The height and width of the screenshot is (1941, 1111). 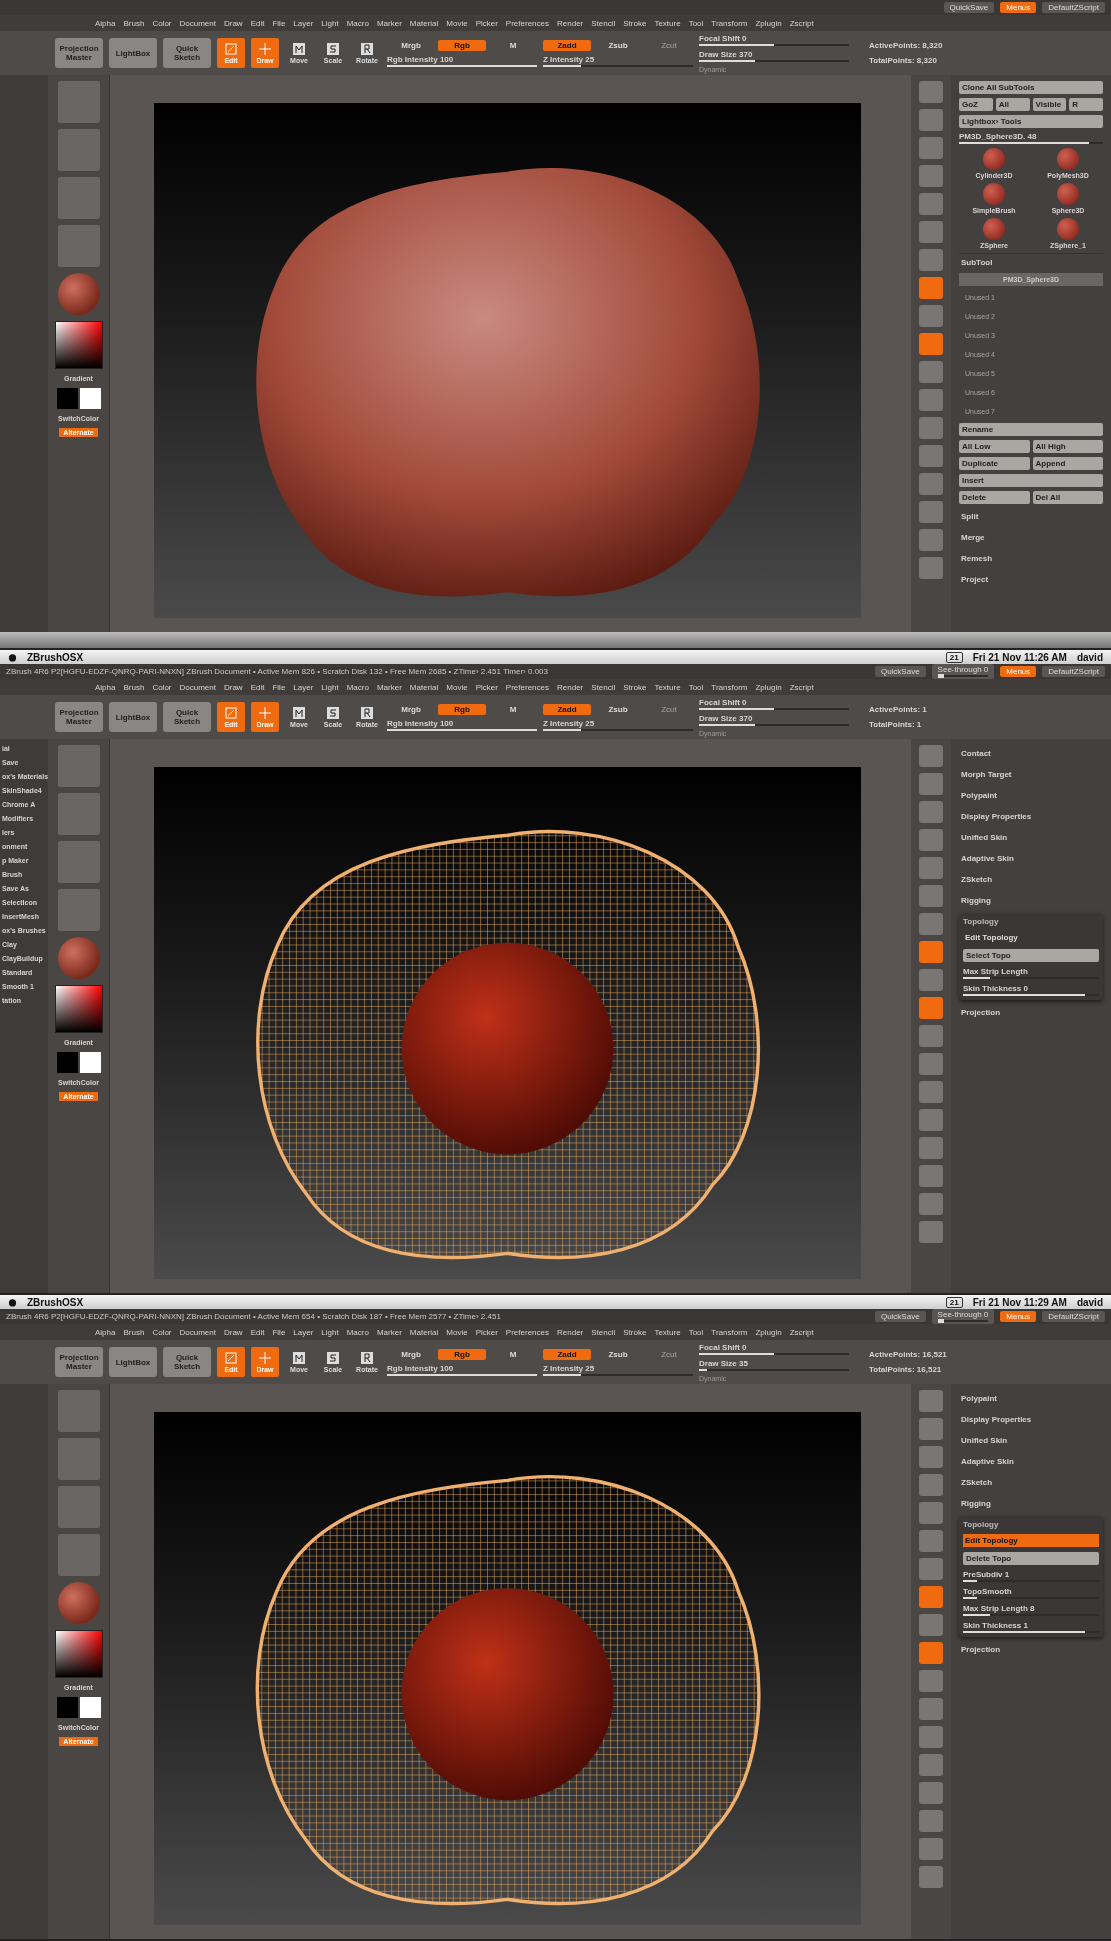 What do you see at coordinates (729, 687) in the screenshot?
I see `menu-item: Transform` at bounding box center [729, 687].